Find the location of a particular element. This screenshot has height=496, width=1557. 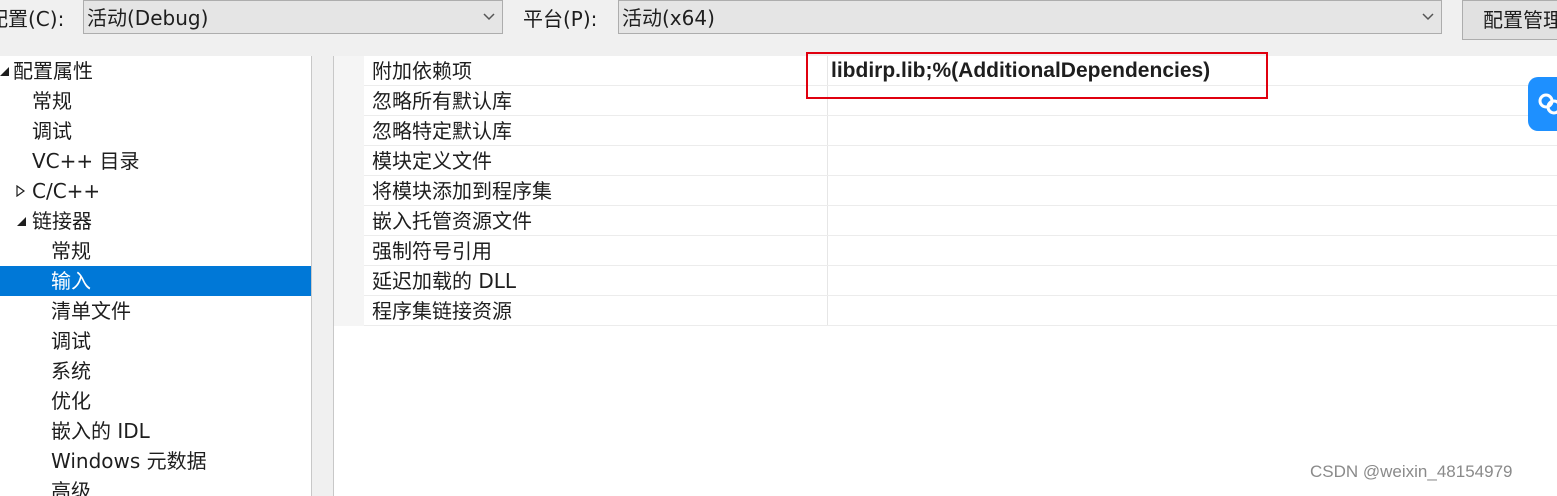

property-name: 延迟加载的 DLL is located at coordinates (444, 281).